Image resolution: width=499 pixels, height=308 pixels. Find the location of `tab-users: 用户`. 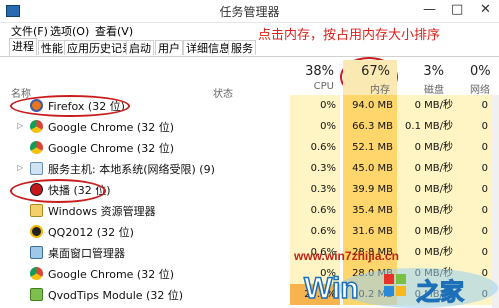

tab-users: 用户 is located at coordinates (169, 47).